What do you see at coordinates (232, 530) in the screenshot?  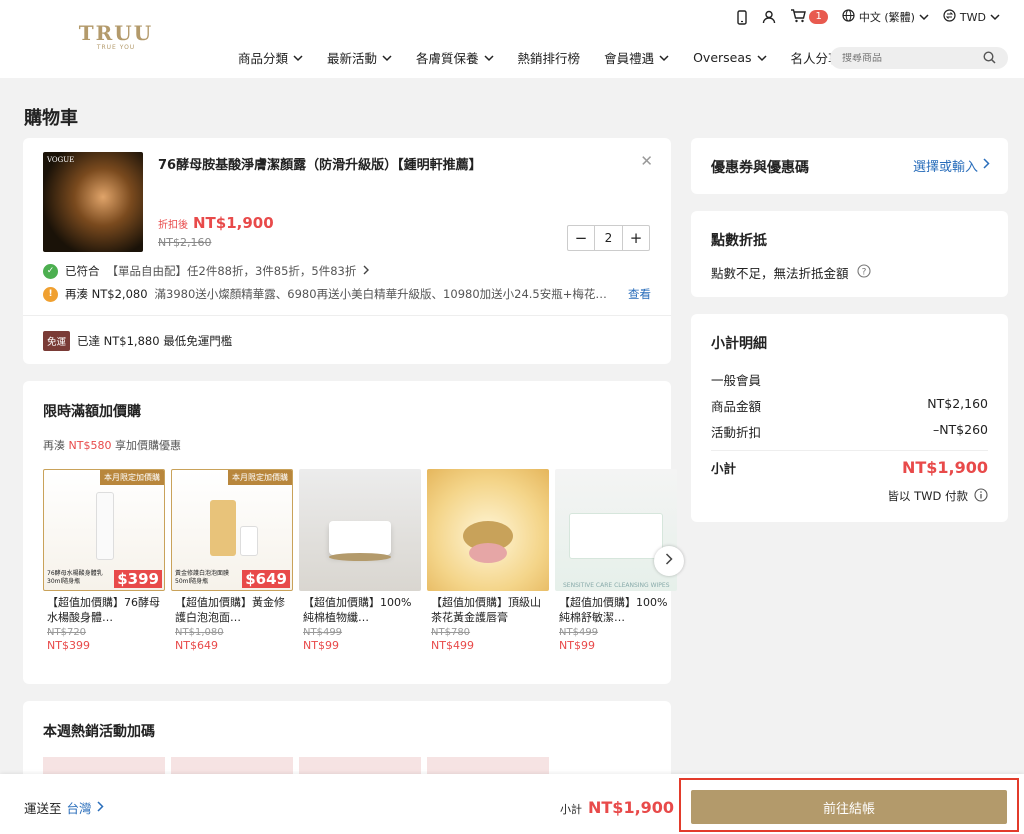 I see `addon-product-image: 本月限定加價購 黃金修護白泡泡面膜 50ml隨身瓶 $649` at bounding box center [232, 530].